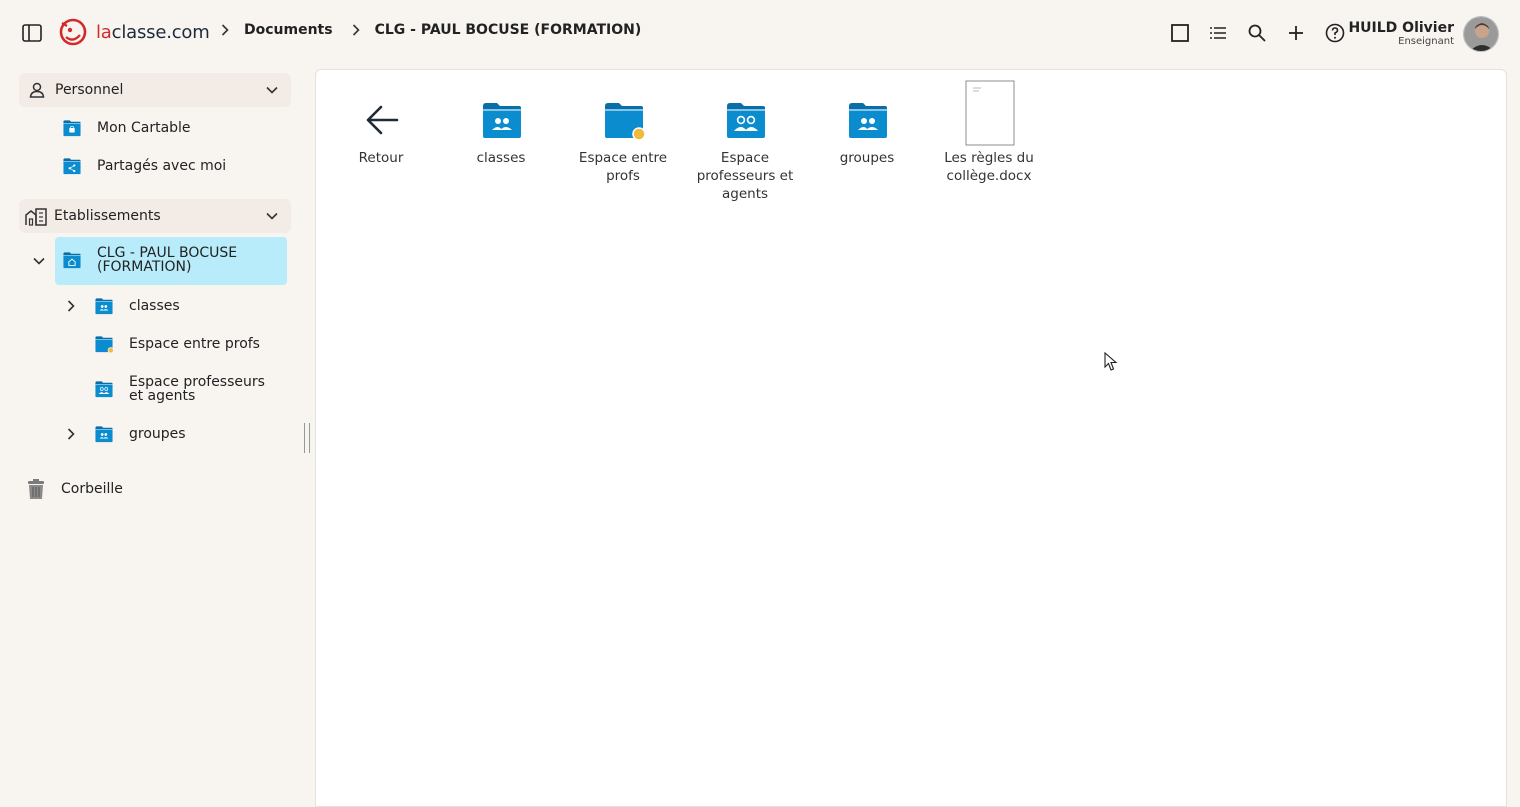 The image size is (1520, 807). What do you see at coordinates (381, 158) in the screenshot?
I see `tile-label: Retour` at bounding box center [381, 158].